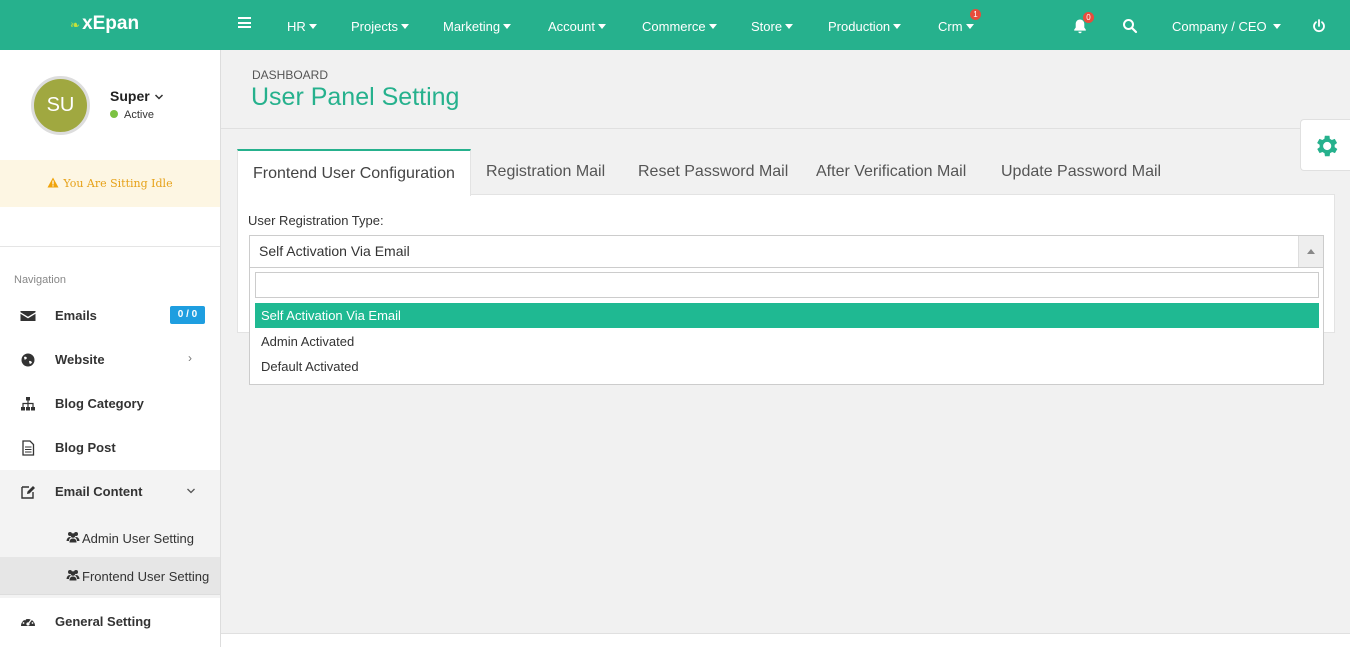  Describe the element at coordinates (354, 172) in the screenshot. I see `tab-frontend-user-configuration: Frontend User Configuration` at that location.